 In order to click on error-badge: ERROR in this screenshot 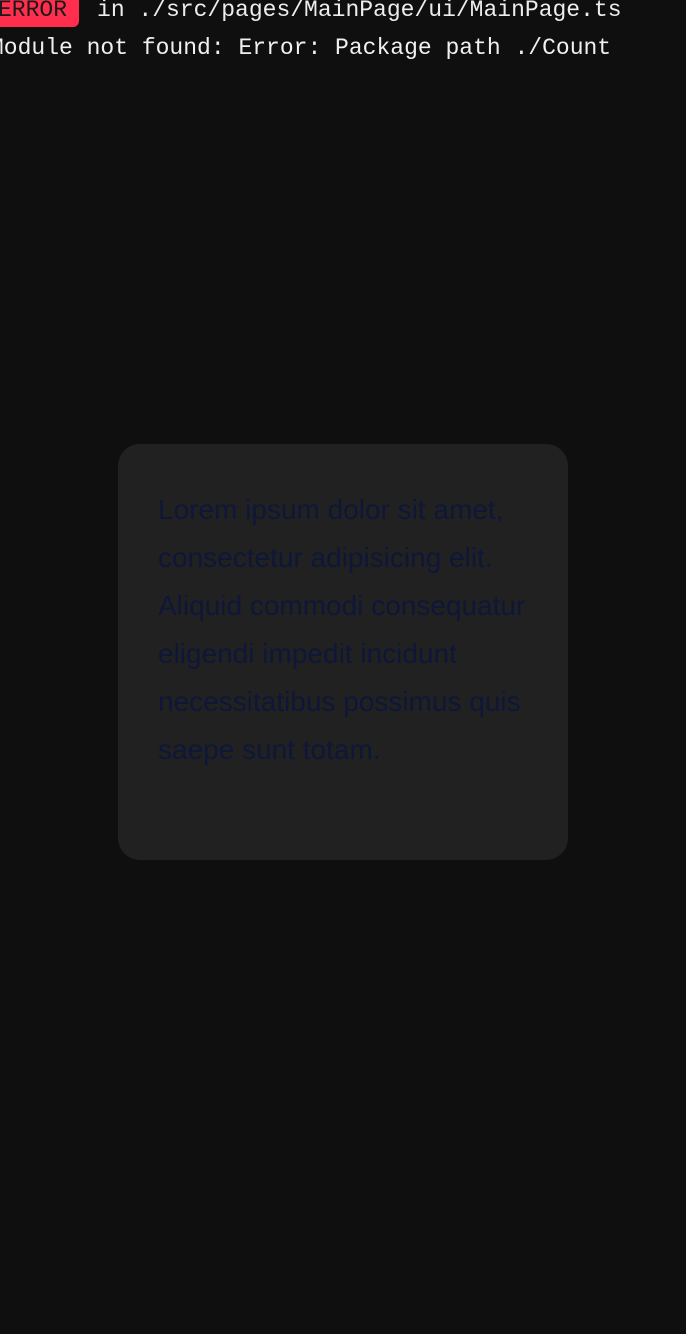, I will do `click(40, 13)`.